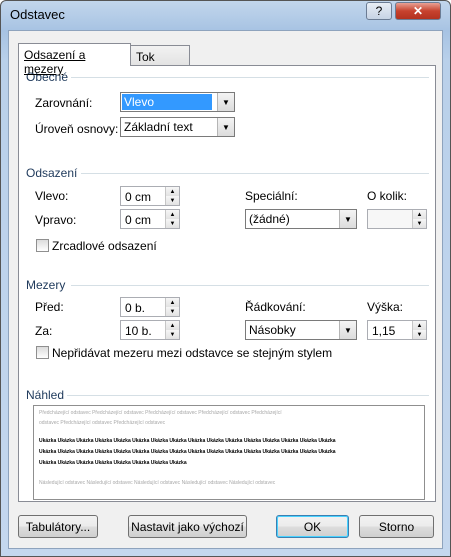 This screenshot has height=557, width=451. Describe the element at coordinates (225, 15) in the screenshot. I see `title-bar: Odstavec ? ✕` at that location.